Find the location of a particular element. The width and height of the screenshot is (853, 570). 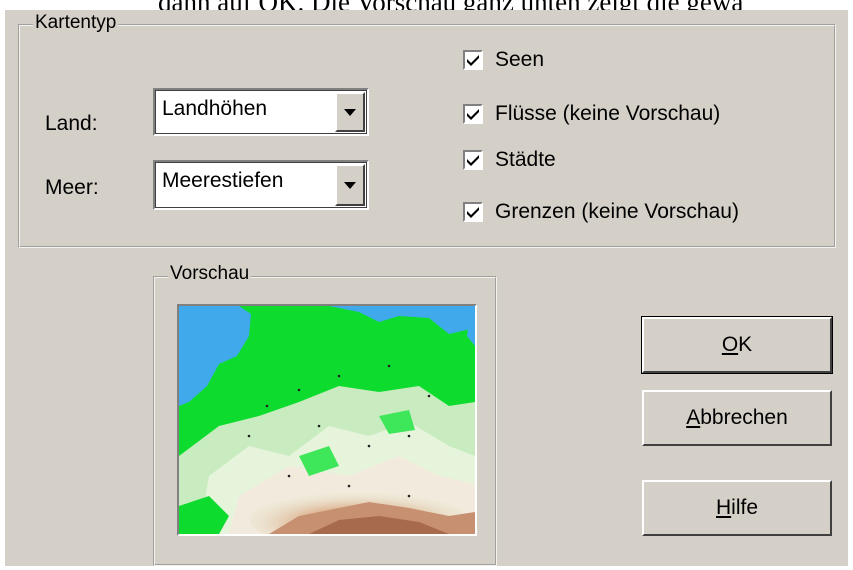

vorschau-title: Vorschau is located at coordinates (210, 273).